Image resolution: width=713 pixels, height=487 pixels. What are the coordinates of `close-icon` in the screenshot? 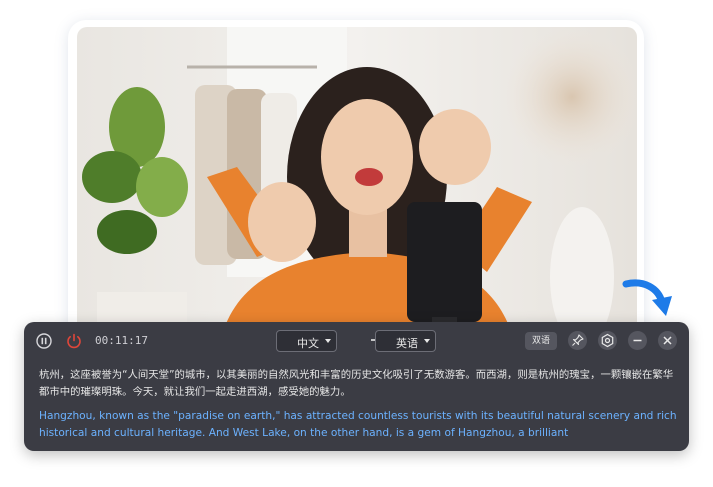 It's located at (667, 340).